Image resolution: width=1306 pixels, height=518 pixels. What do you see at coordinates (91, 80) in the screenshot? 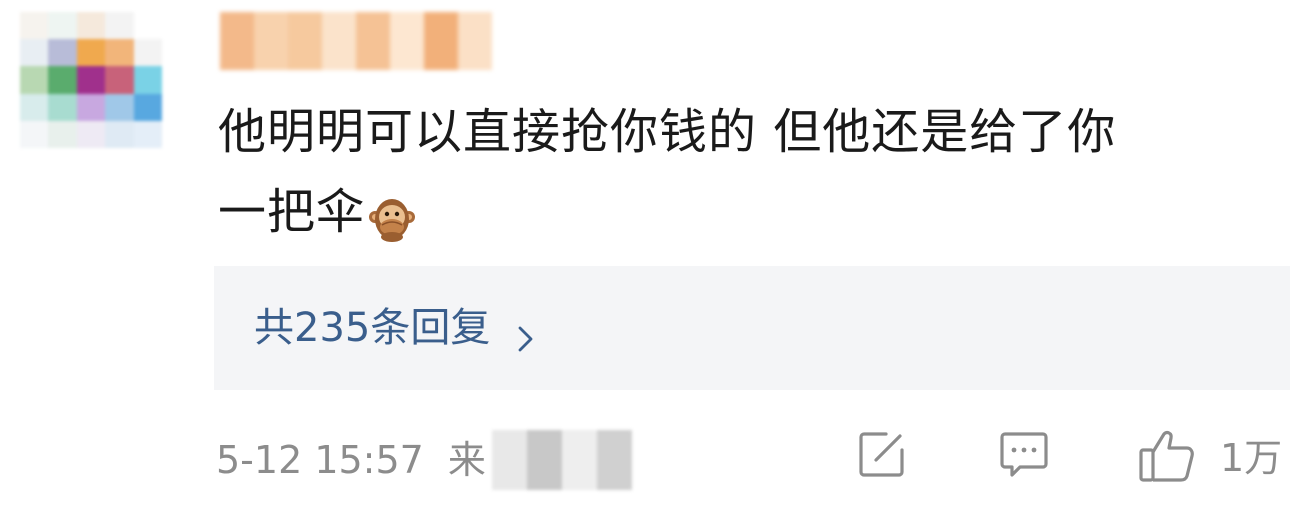
I see `avatar` at bounding box center [91, 80].